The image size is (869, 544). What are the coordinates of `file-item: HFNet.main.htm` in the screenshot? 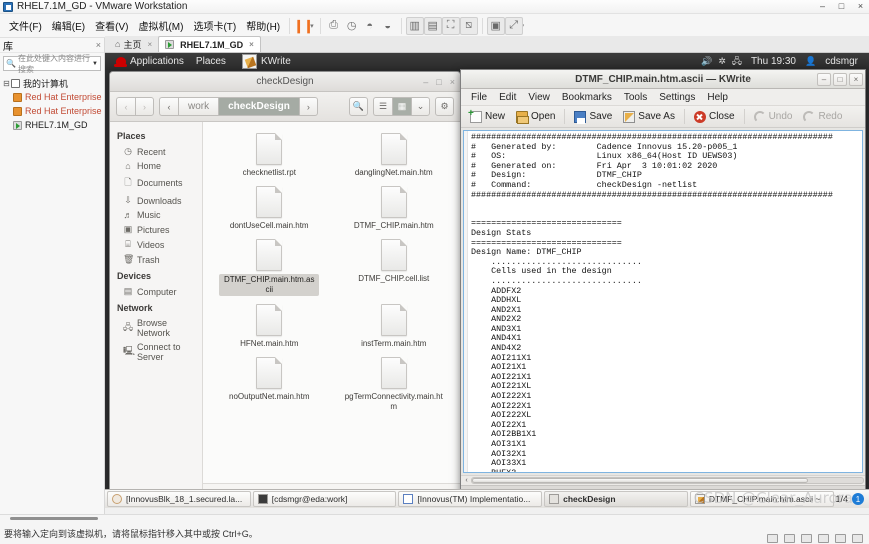 It's located at (269, 326).